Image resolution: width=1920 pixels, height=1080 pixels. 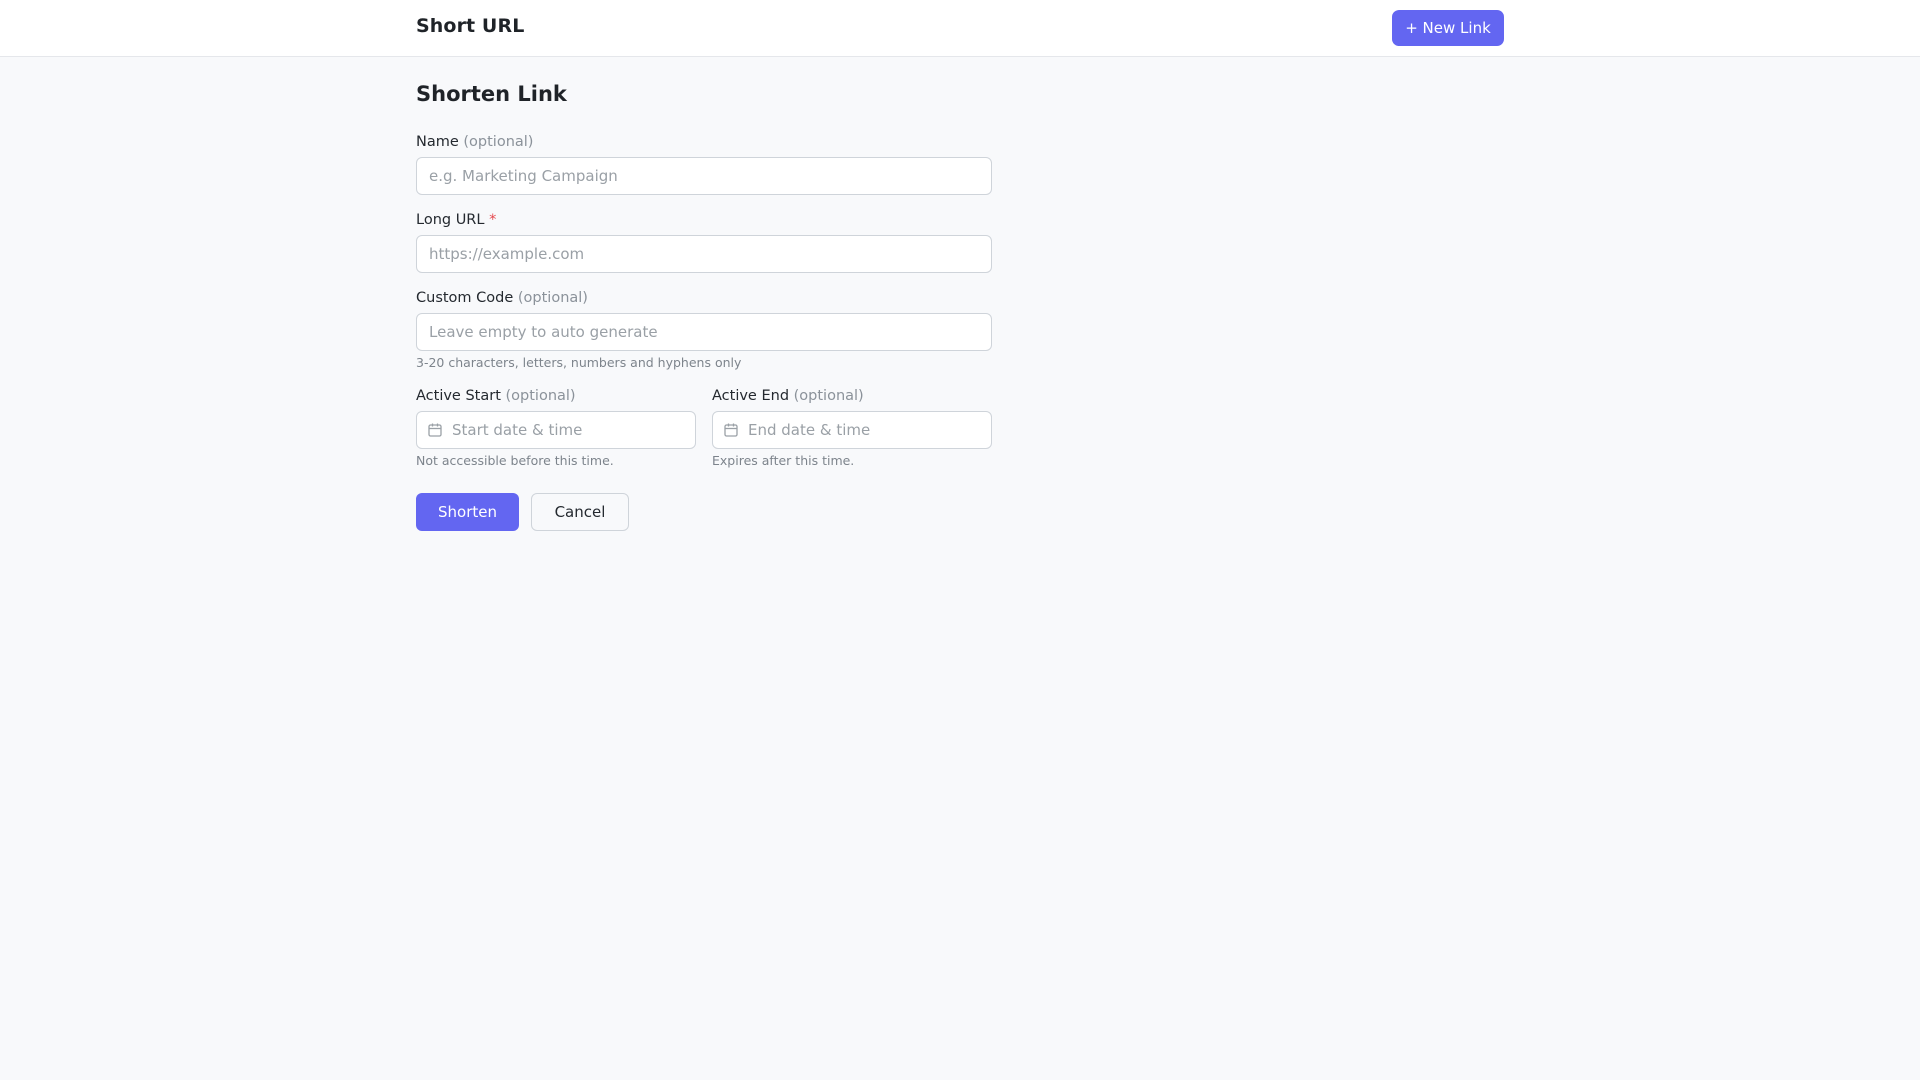 I want to click on long-url-input, so click(x=704, y=254).